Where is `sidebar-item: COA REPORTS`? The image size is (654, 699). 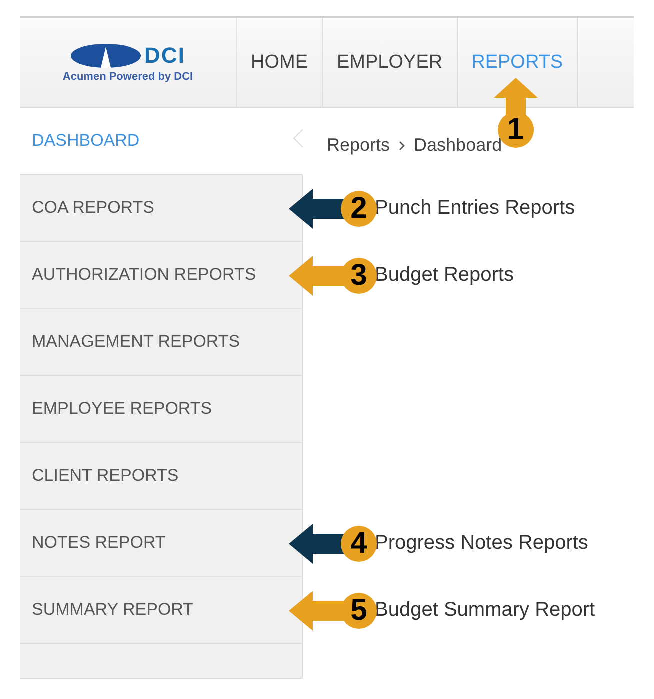 sidebar-item: COA REPORTS is located at coordinates (161, 208).